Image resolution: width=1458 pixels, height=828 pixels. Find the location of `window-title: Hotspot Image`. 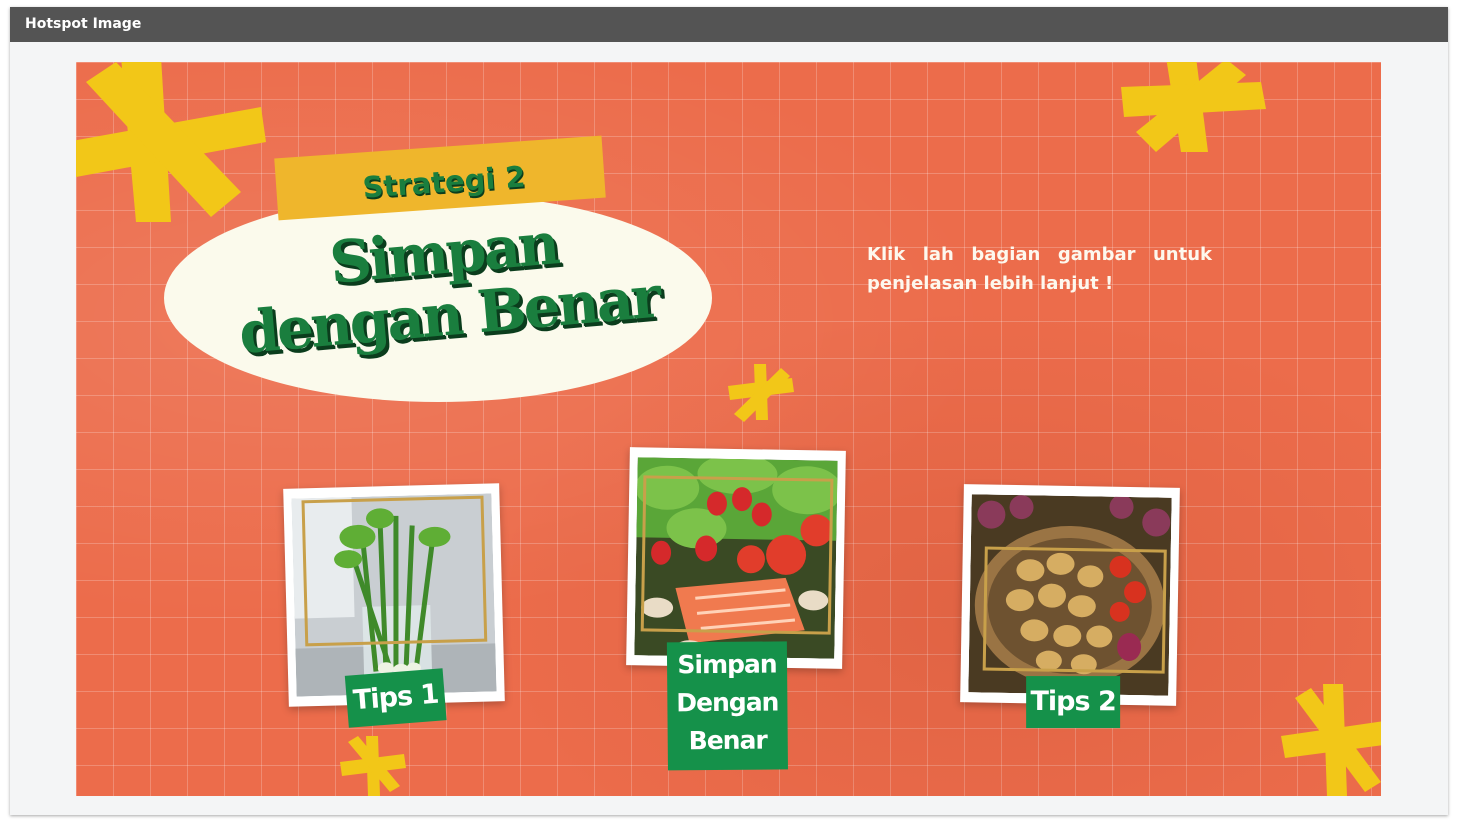

window-title: Hotspot Image is located at coordinates (83, 24).